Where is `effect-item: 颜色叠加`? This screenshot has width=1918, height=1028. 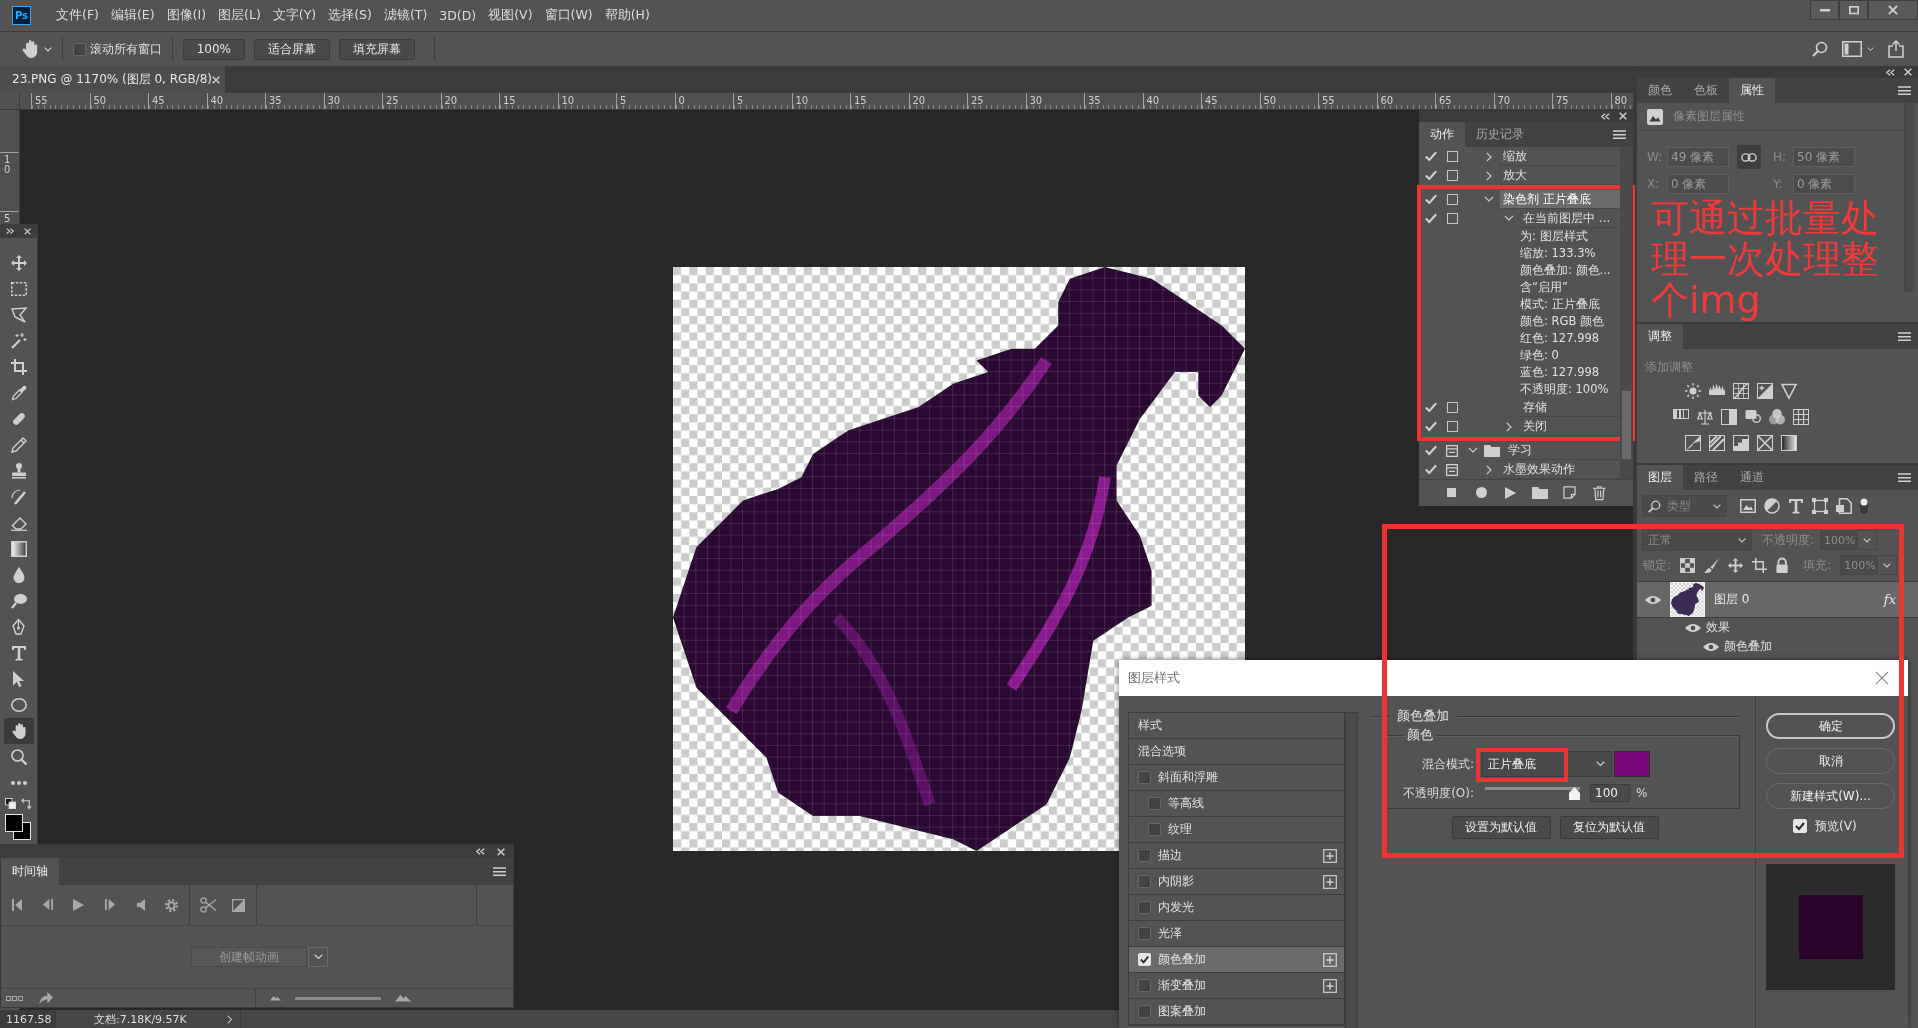 effect-item: 颜色叠加 is located at coordinates (1777, 646).